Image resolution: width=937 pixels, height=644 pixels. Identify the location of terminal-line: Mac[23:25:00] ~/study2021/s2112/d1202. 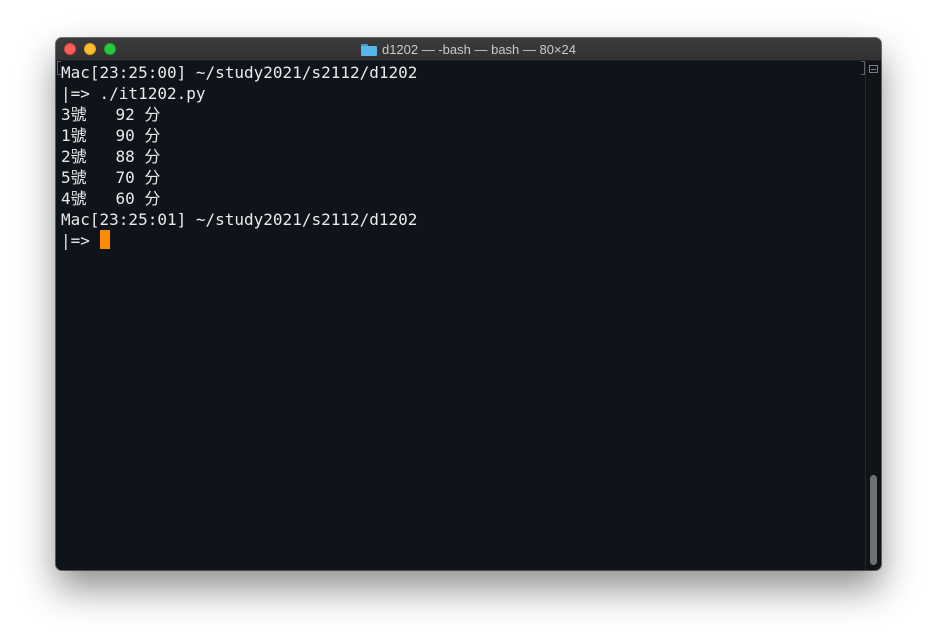
(239, 72).